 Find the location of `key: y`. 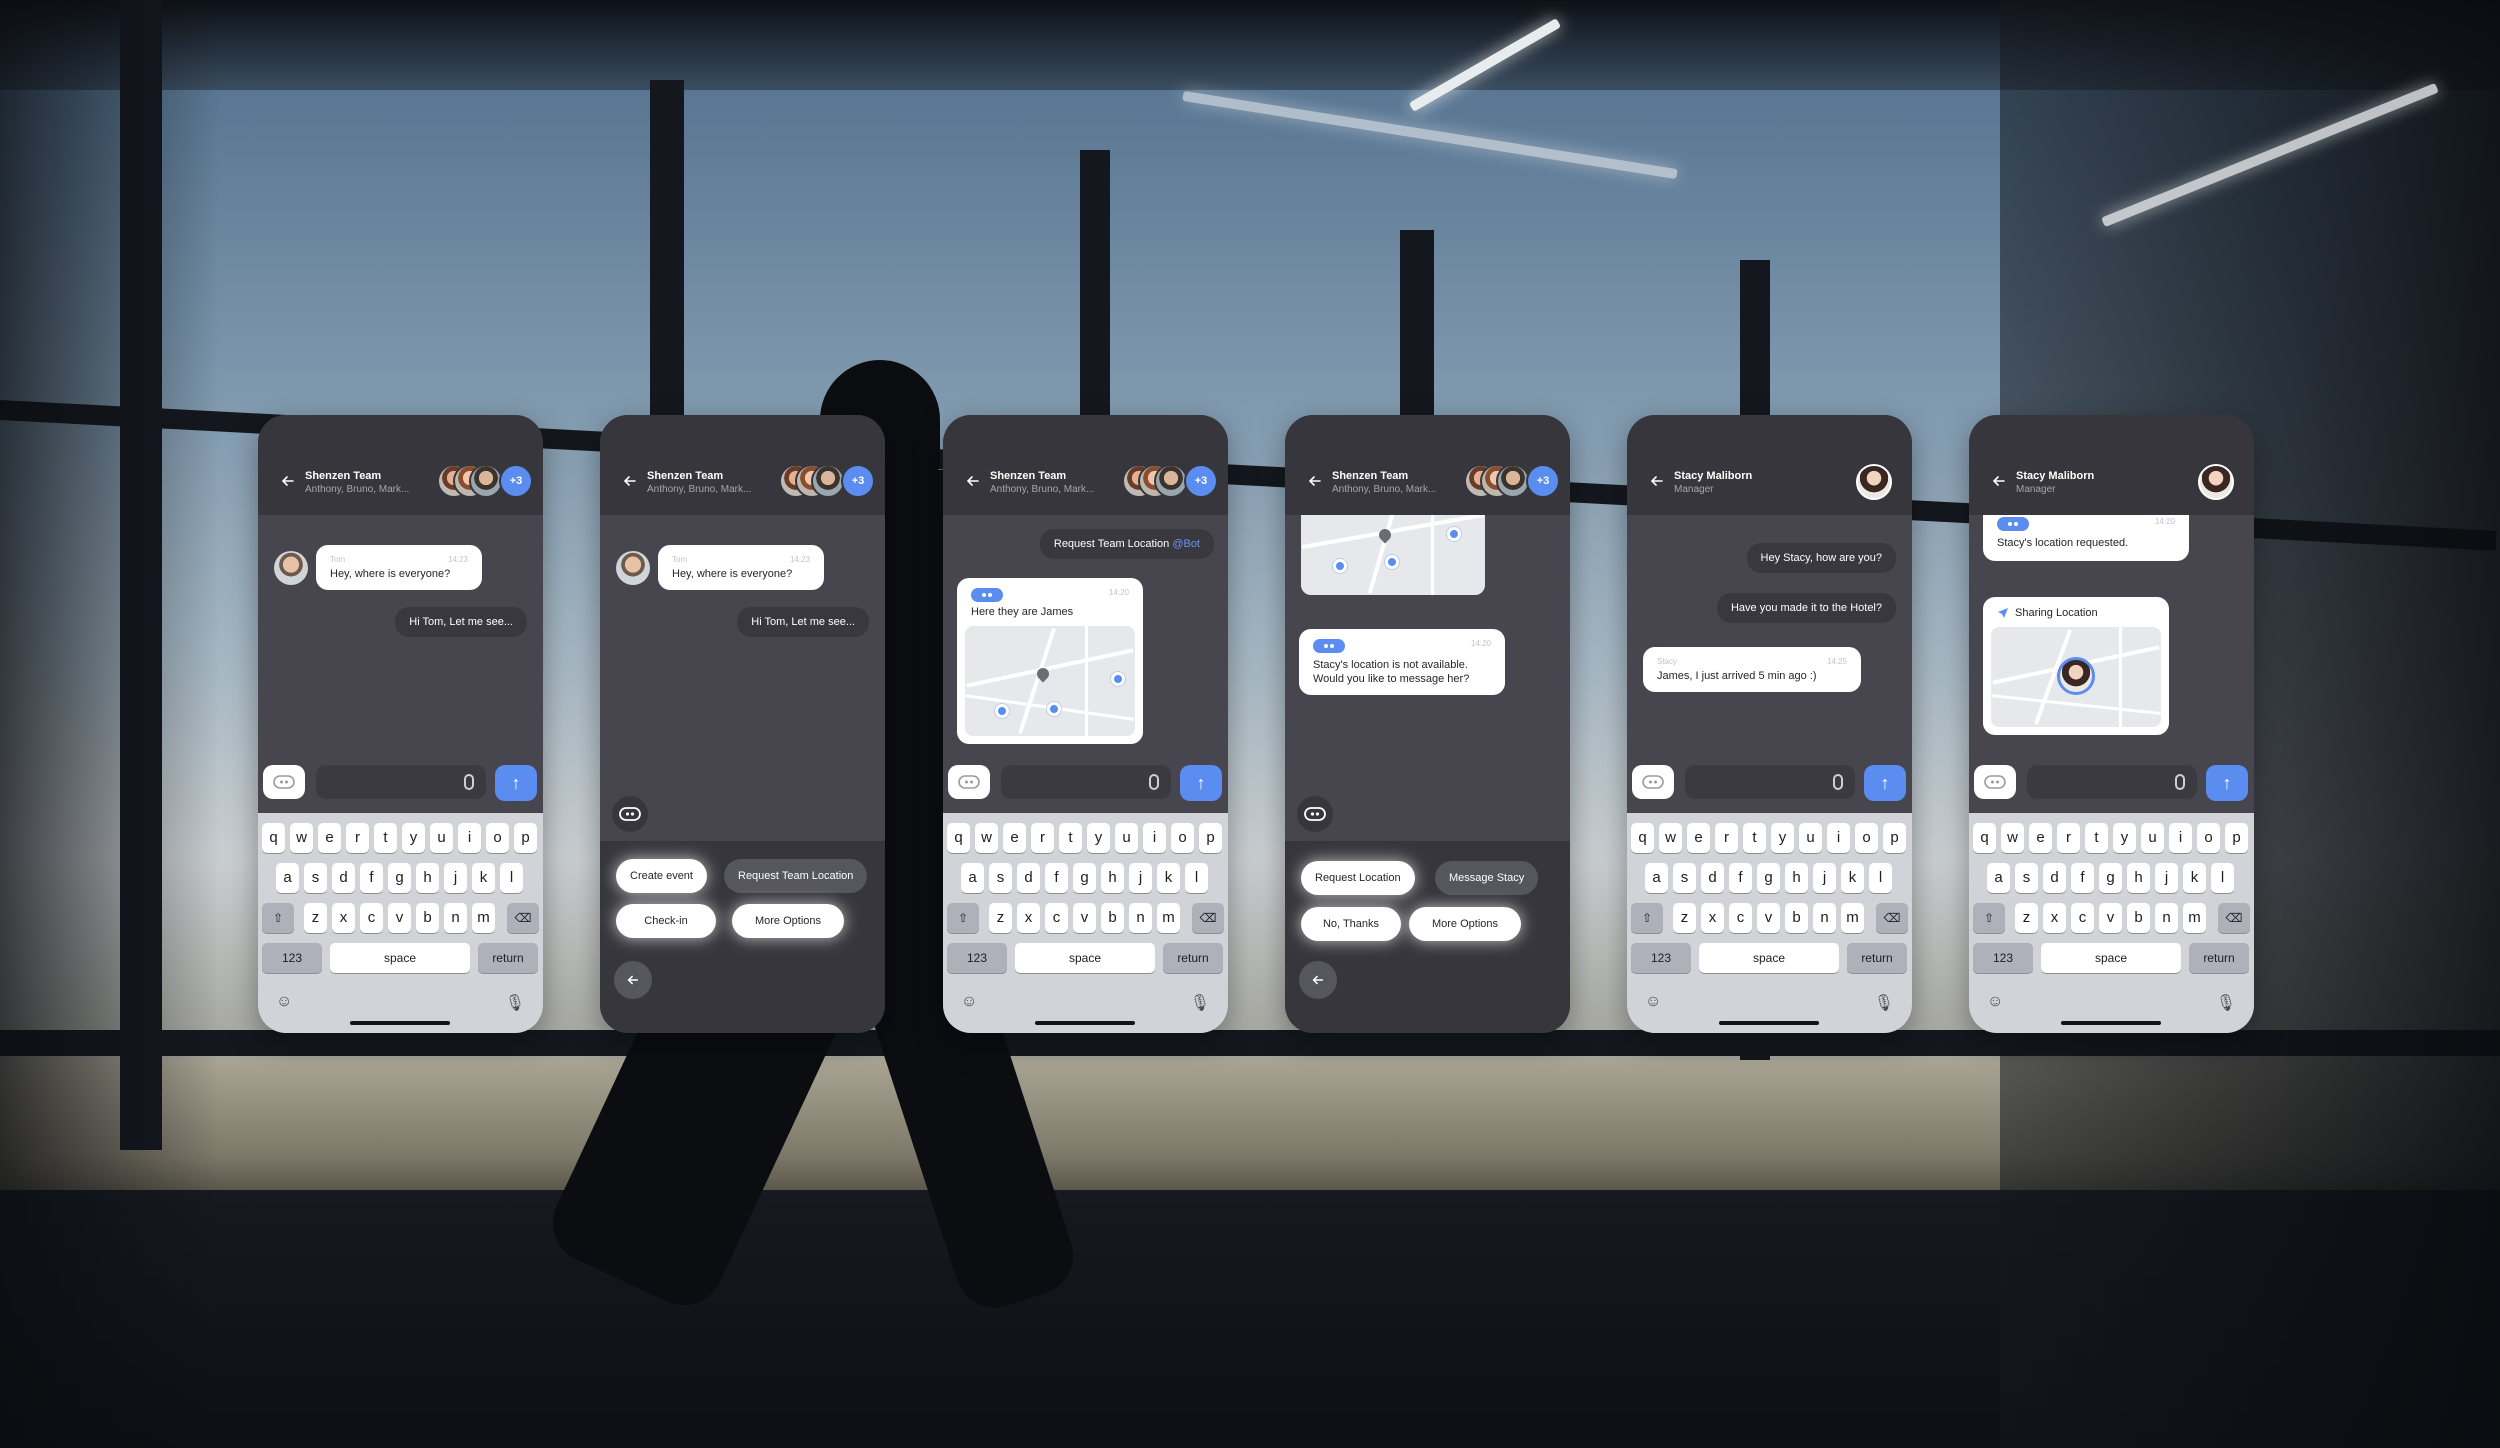

key: y is located at coordinates (1098, 838).